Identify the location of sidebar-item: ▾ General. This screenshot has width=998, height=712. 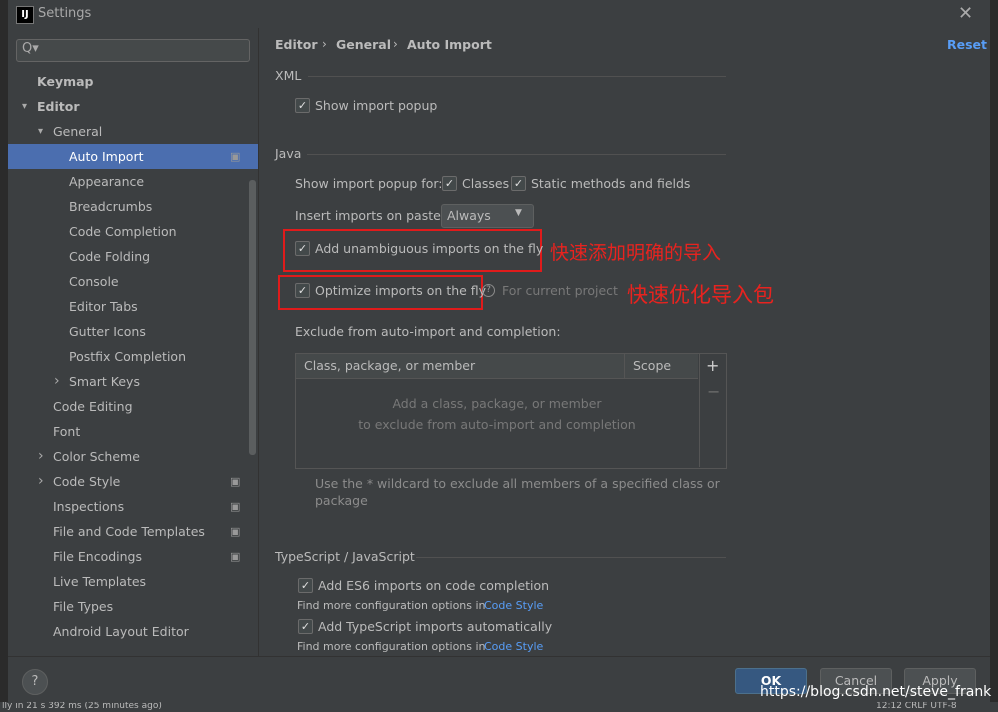
(133, 131).